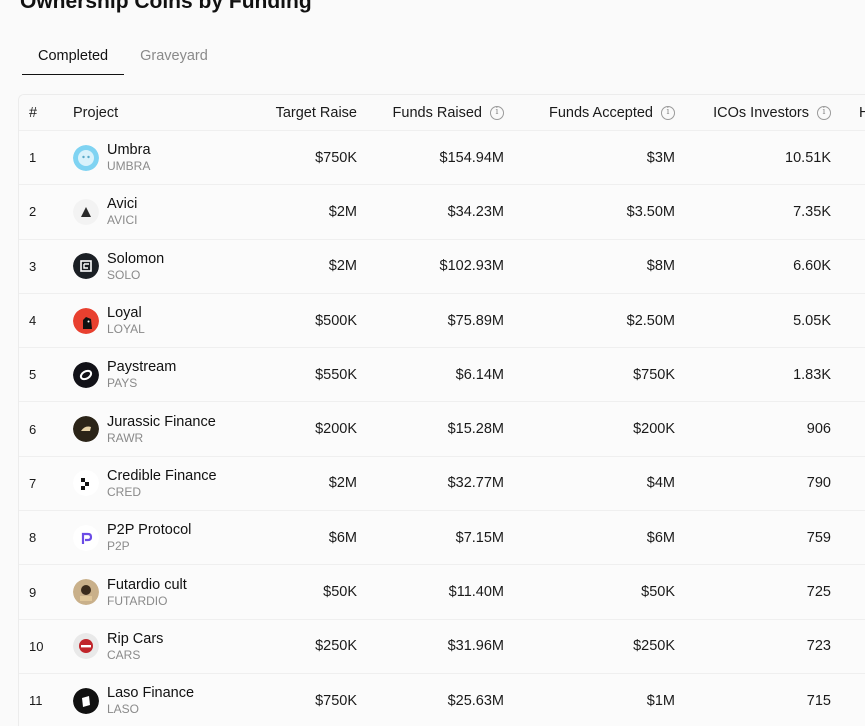 Image resolution: width=865 pixels, height=726 pixels. What do you see at coordinates (122, 383) in the screenshot?
I see `project-ticker: PAYS` at bounding box center [122, 383].